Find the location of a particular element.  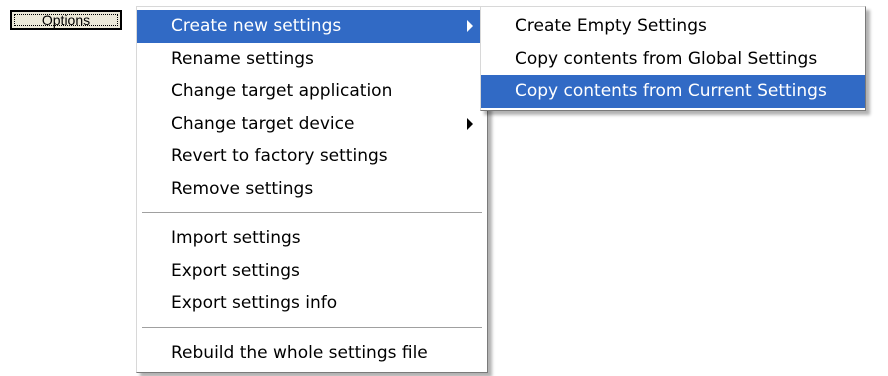

menu-item-change-target-device: Change target device is located at coordinates (312, 124).